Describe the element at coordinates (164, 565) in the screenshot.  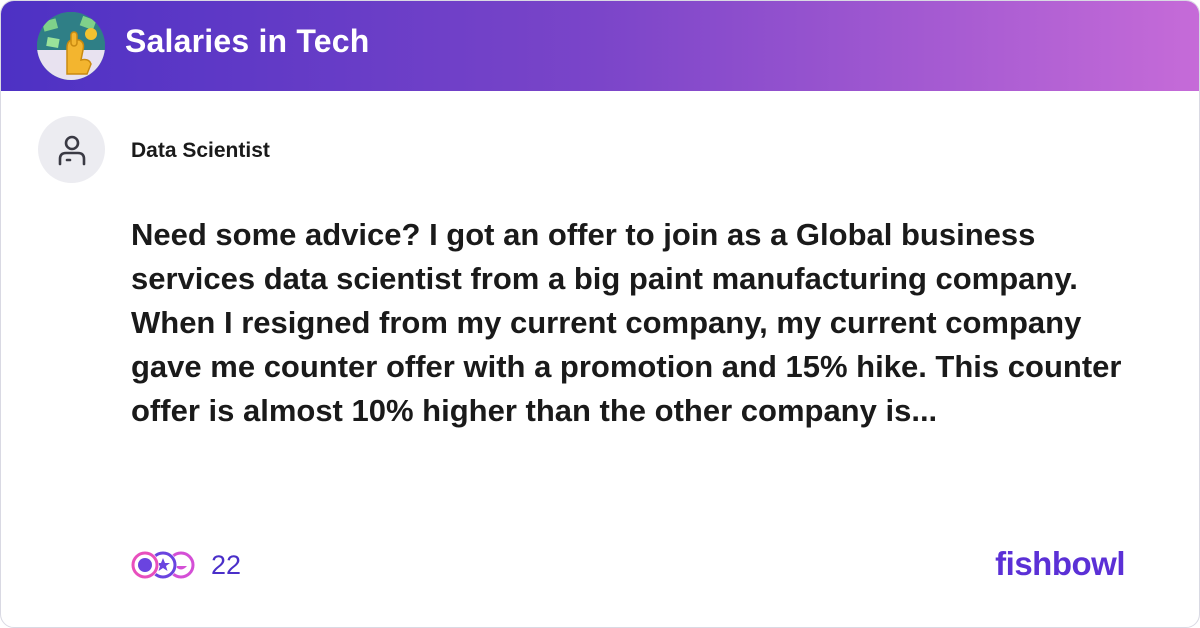
I see `reaction-icons` at that location.